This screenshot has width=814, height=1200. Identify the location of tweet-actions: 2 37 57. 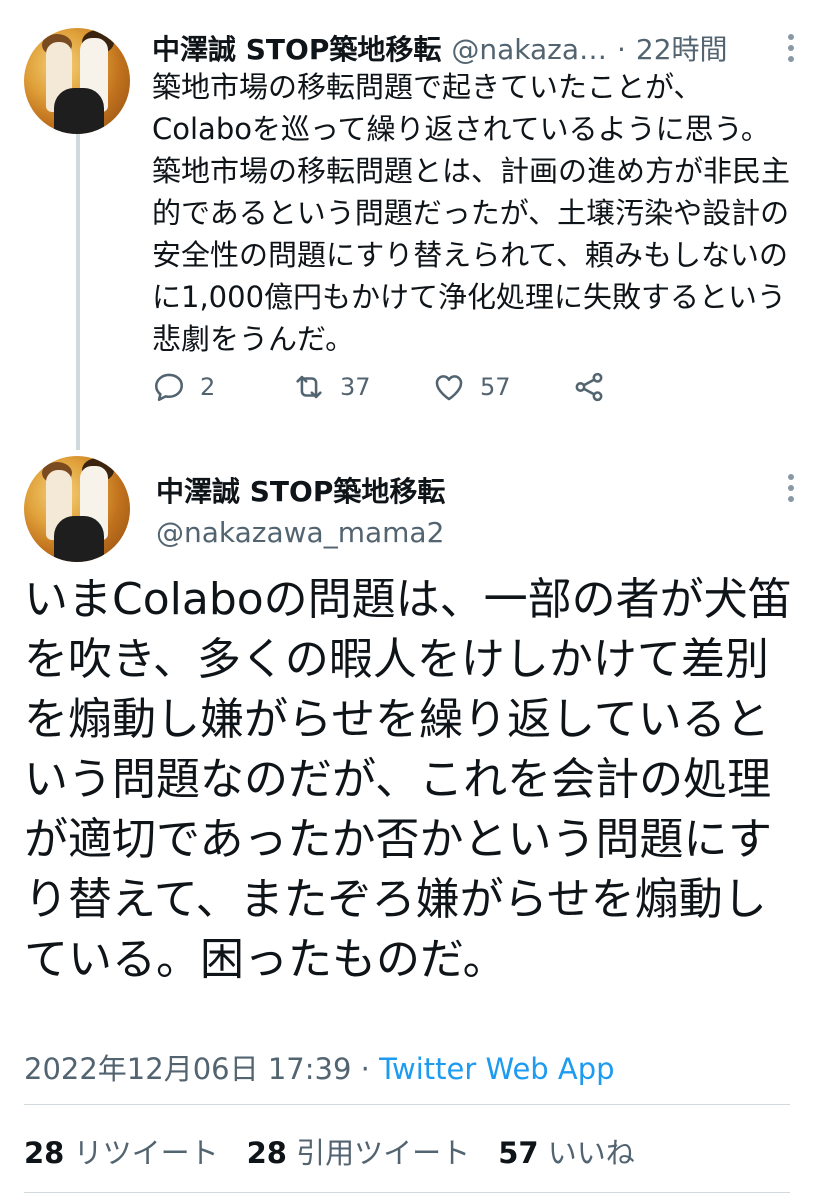
(432, 387).